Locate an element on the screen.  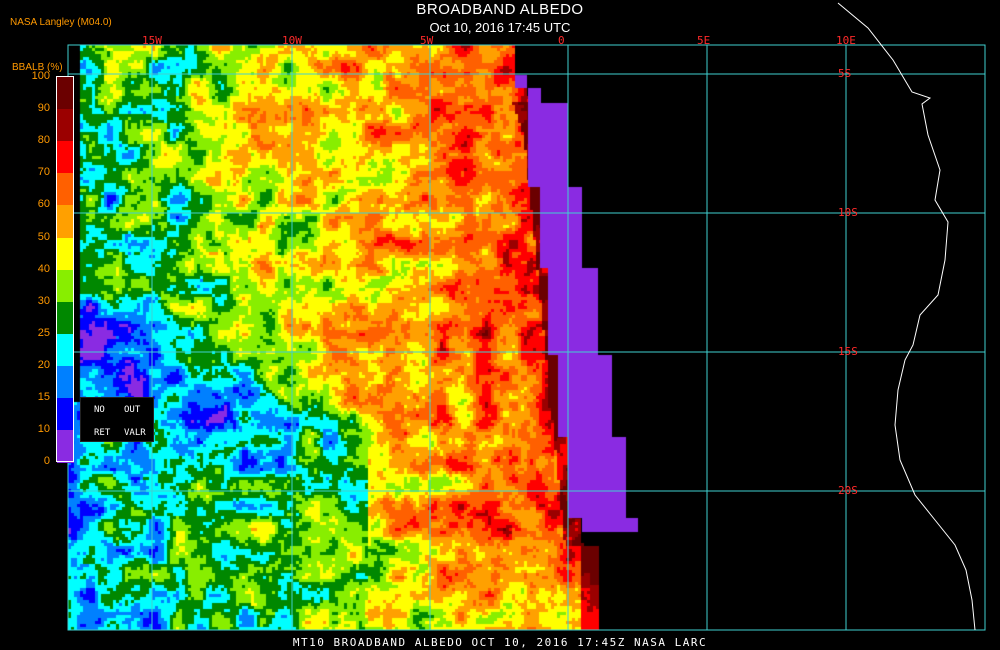
longitude-label: 5E is located at coordinates (704, 40).